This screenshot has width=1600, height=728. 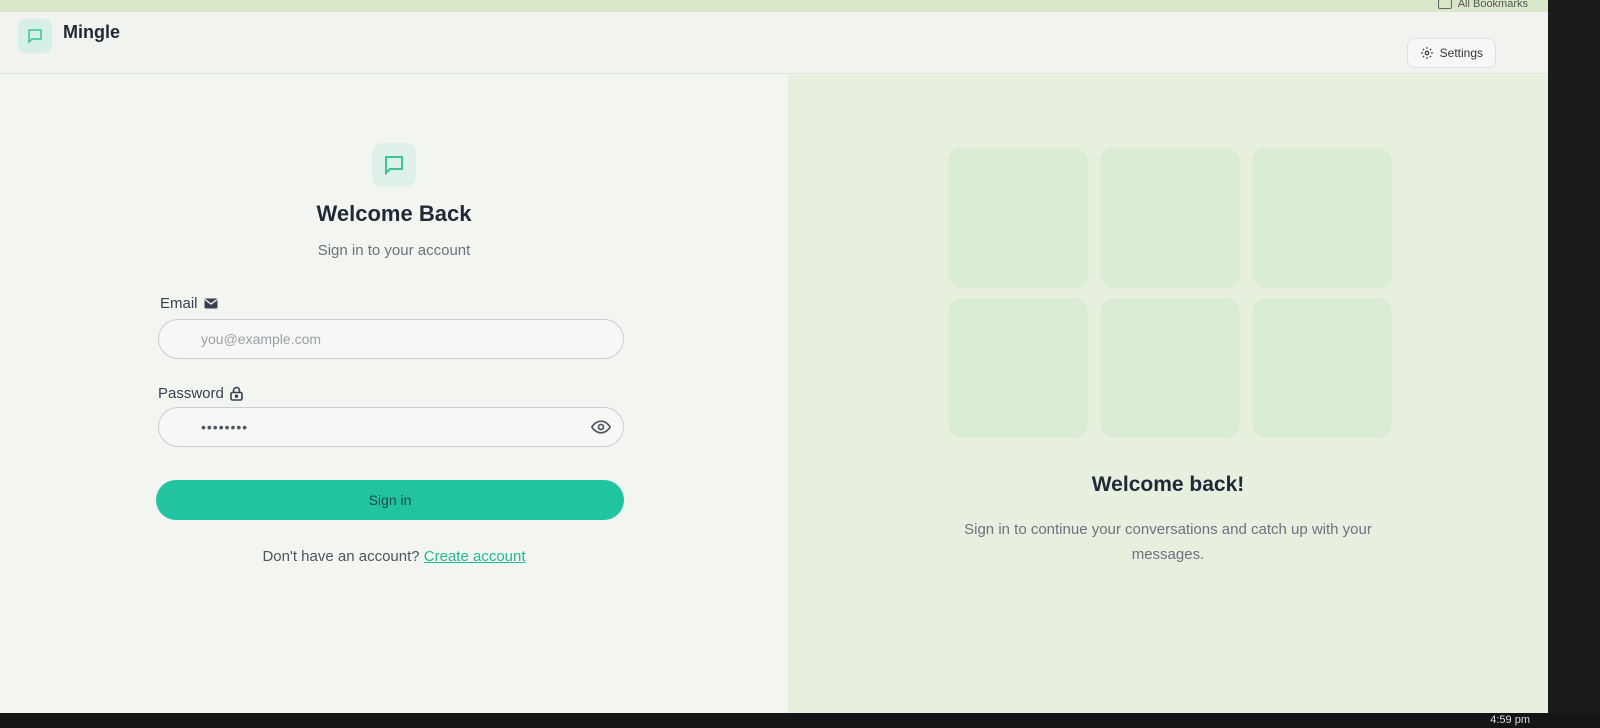 I want to click on bookmarks-label: All Bookmarks, so click(x=1492, y=5).